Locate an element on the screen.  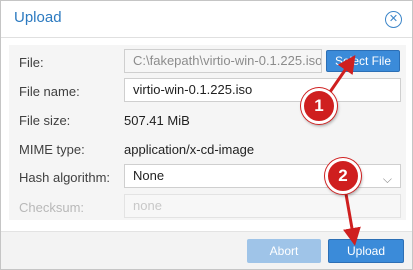
file-size-label: File size: is located at coordinates (45, 120).